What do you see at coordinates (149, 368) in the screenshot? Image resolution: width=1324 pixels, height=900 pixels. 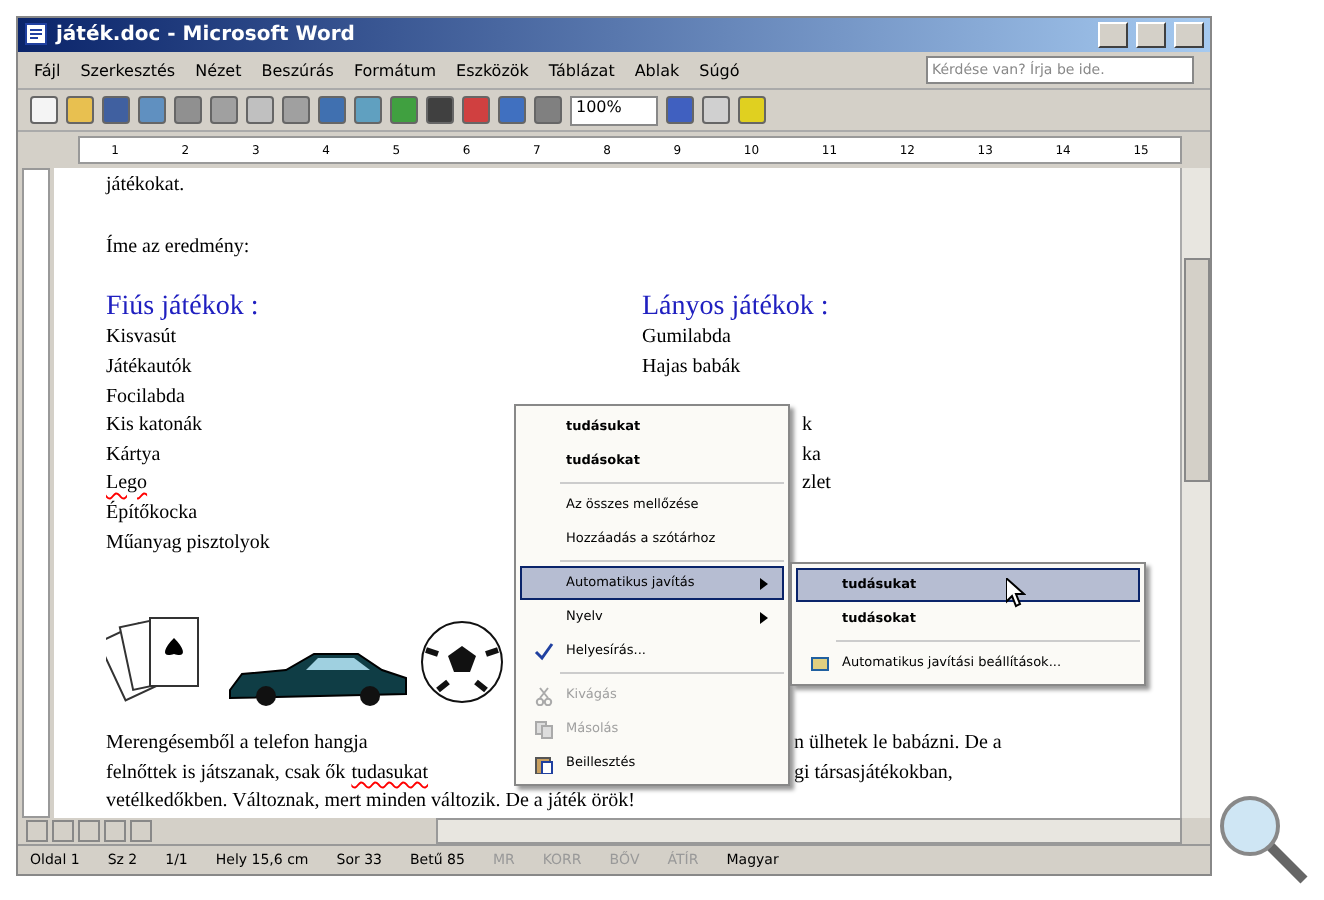 I see `list-item: Játékautók` at bounding box center [149, 368].